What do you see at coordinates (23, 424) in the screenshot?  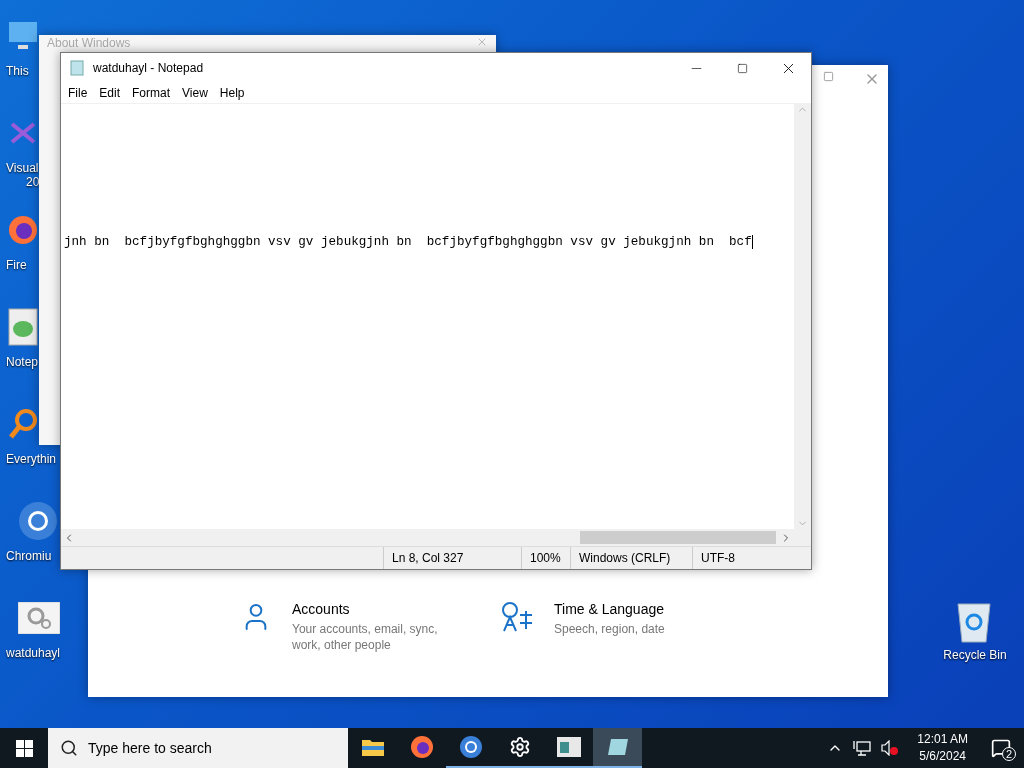 I see `magnifier-icon` at bounding box center [23, 424].